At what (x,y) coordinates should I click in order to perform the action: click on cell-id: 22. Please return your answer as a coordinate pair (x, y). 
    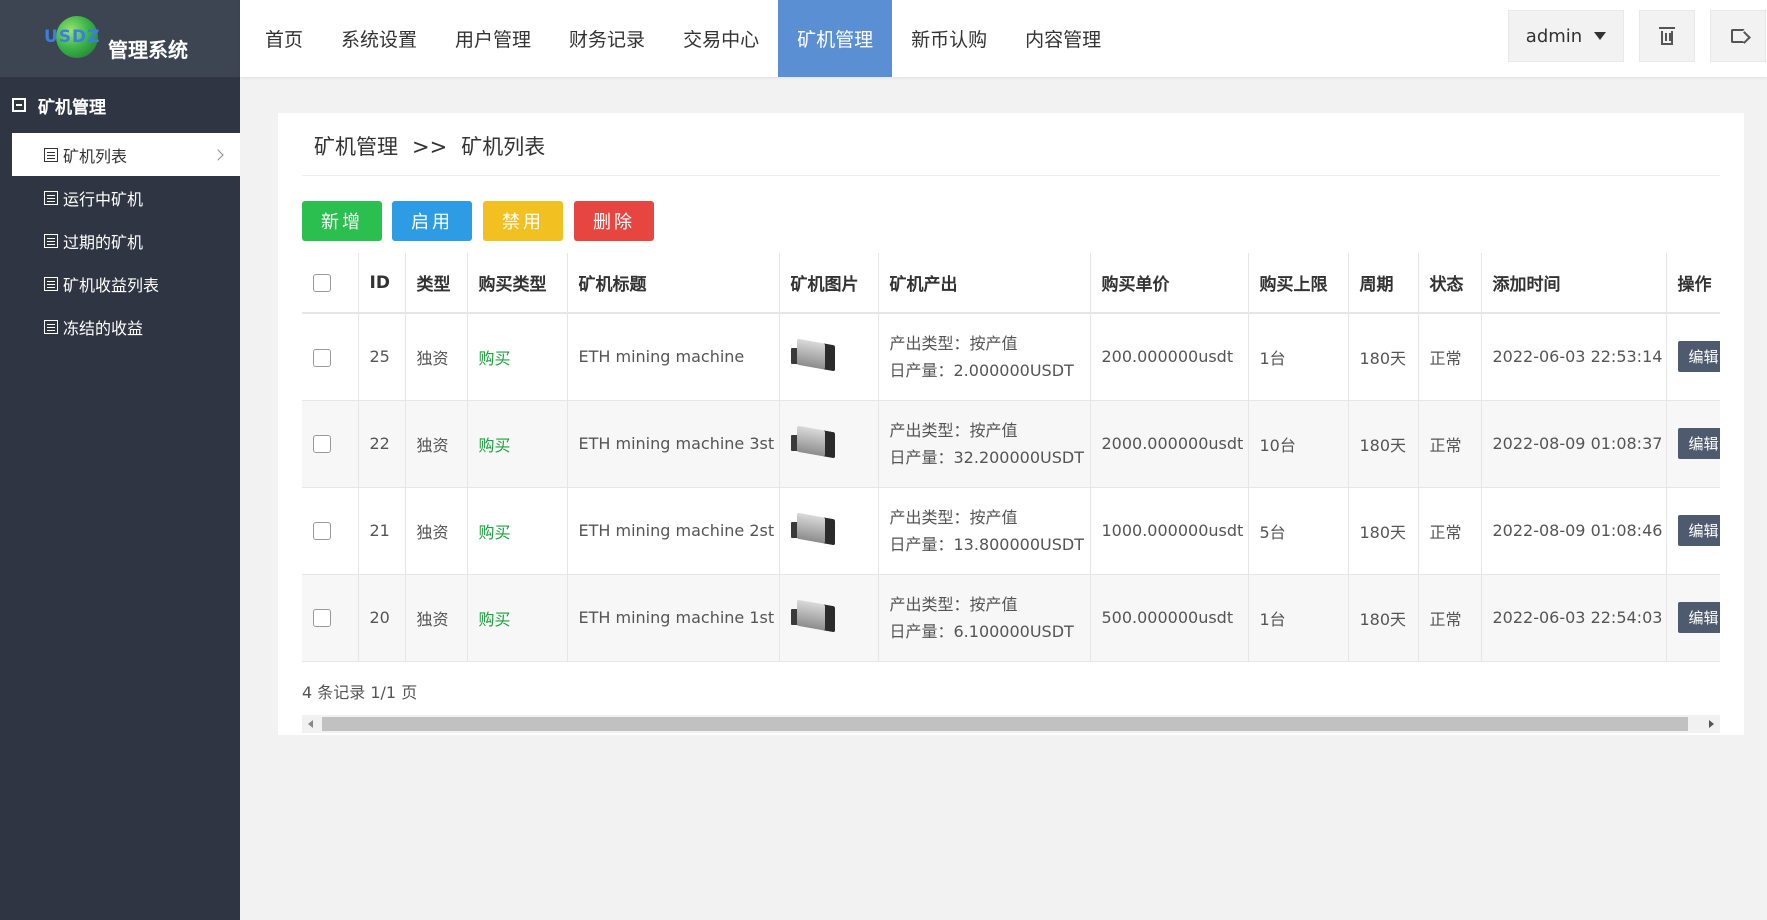
    Looking at the image, I should click on (382, 444).